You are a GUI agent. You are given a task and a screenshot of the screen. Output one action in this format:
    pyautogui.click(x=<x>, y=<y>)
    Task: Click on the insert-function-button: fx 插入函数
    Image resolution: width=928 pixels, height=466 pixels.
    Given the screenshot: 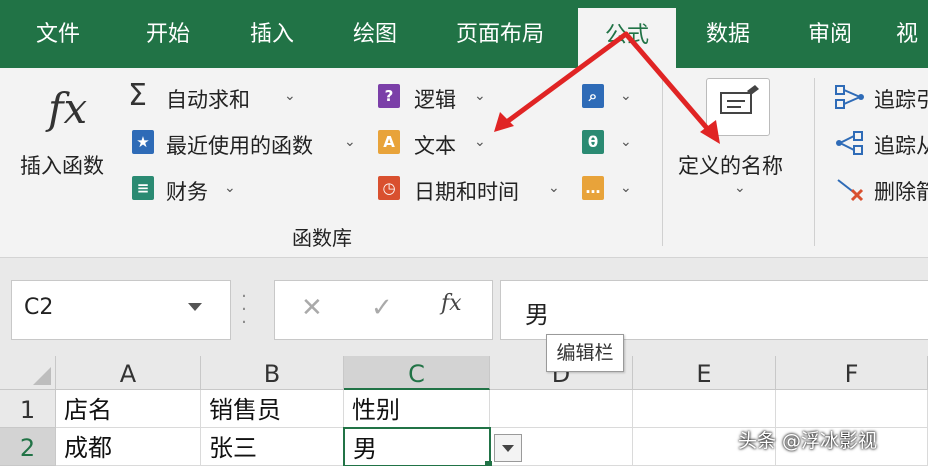 What is the action you would take?
    pyautogui.click(x=68, y=133)
    